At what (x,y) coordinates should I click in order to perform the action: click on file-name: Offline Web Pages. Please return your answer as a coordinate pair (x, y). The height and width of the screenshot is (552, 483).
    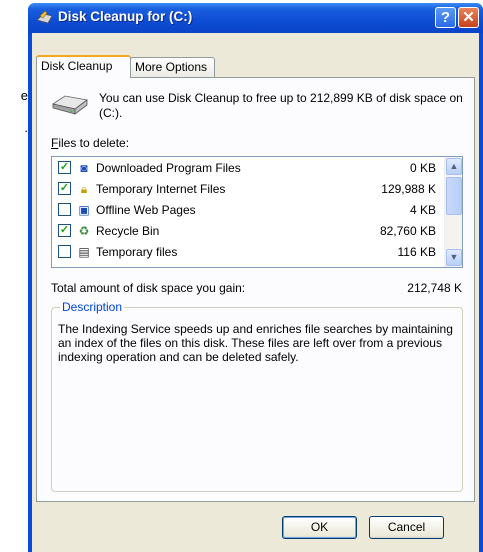
    Looking at the image, I should click on (146, 210).